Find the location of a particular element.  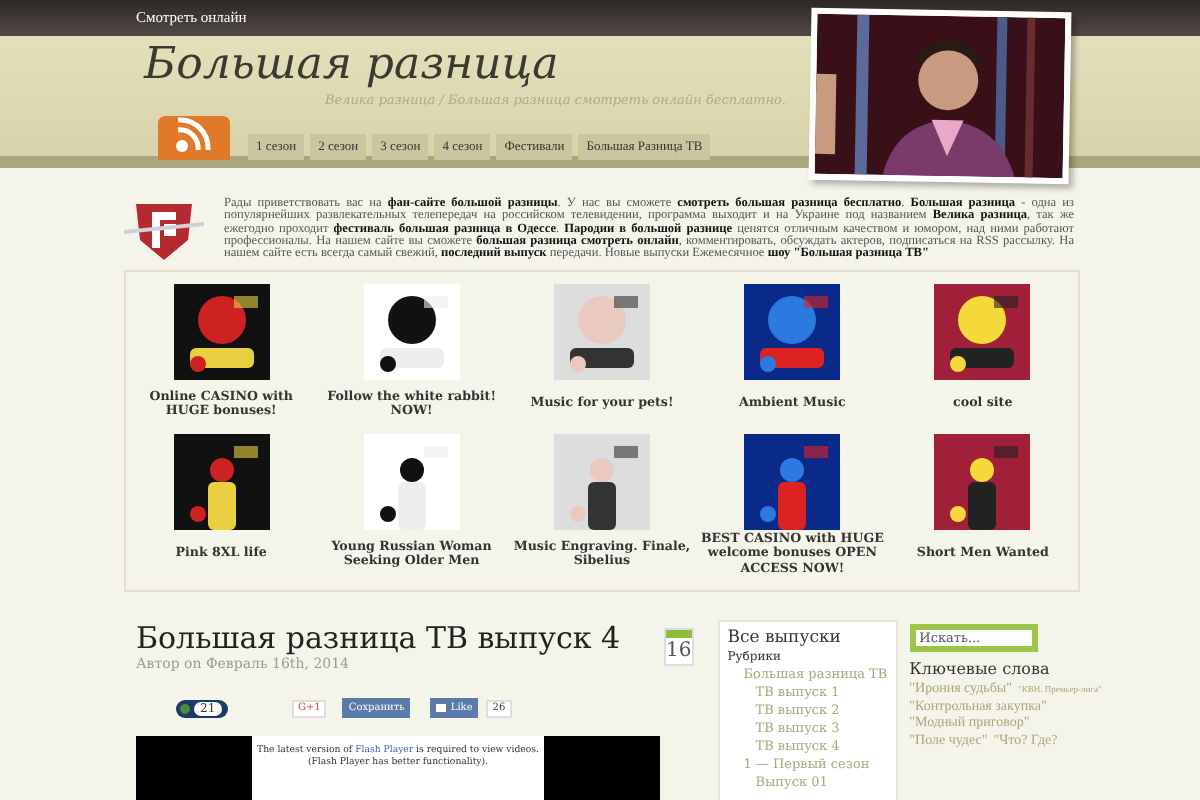

post-title: Большая разница ТВ выпуск 4 is located at coordinates (398, 638).